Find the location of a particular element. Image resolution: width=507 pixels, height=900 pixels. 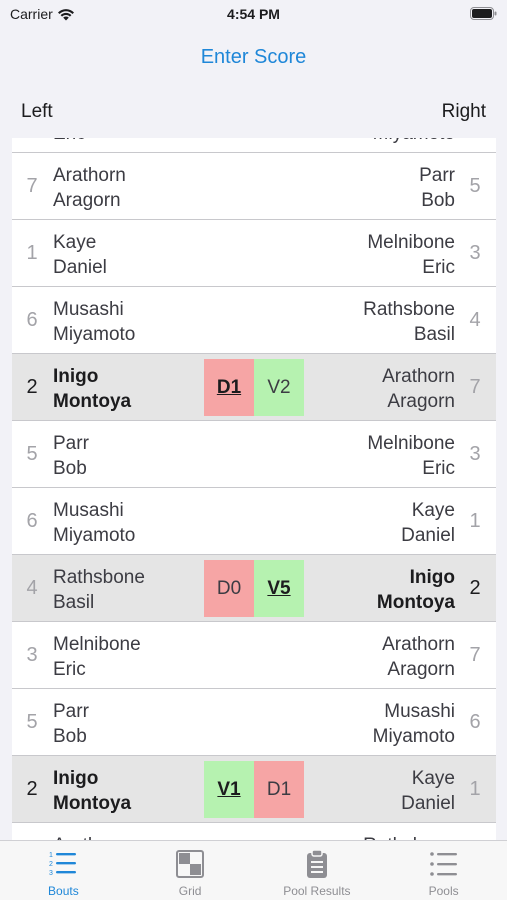

tab-pools-label: Pools is located at coordinates (443, 891).